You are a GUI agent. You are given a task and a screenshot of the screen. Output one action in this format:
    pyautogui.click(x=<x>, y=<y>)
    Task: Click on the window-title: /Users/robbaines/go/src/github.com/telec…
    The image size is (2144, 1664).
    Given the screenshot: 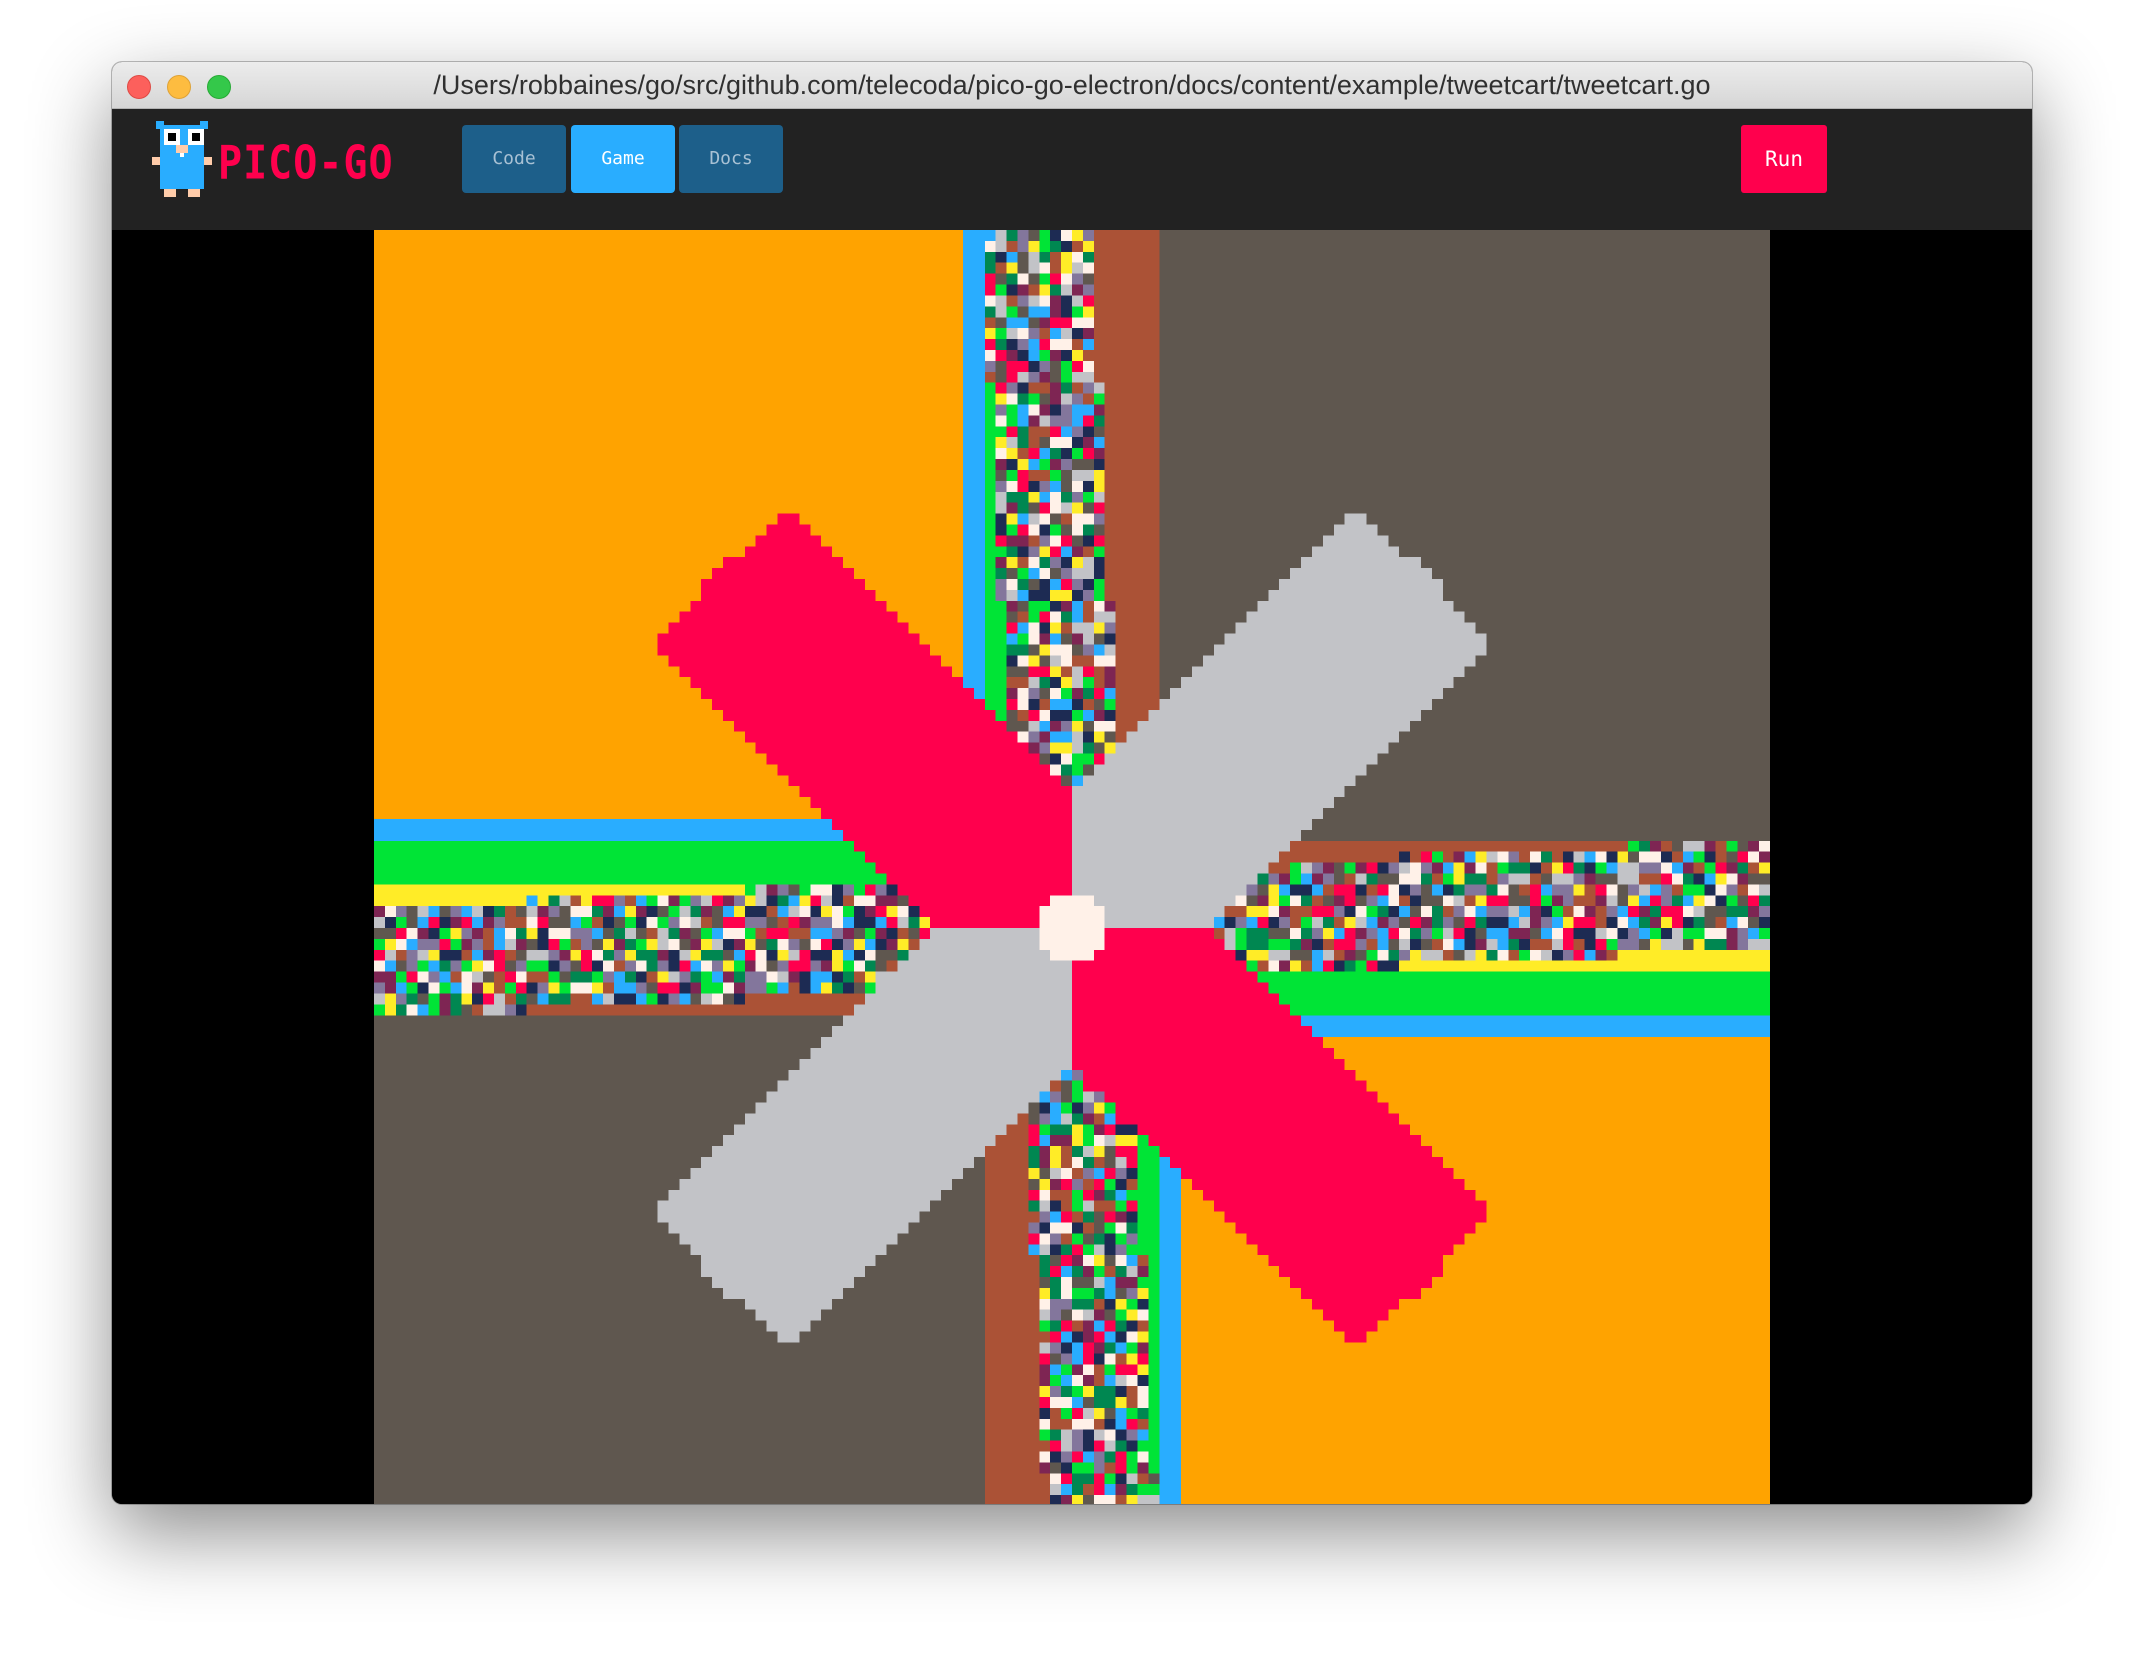 What is the action you would take?
    pyautogui.click(x=1072, y=85)
    